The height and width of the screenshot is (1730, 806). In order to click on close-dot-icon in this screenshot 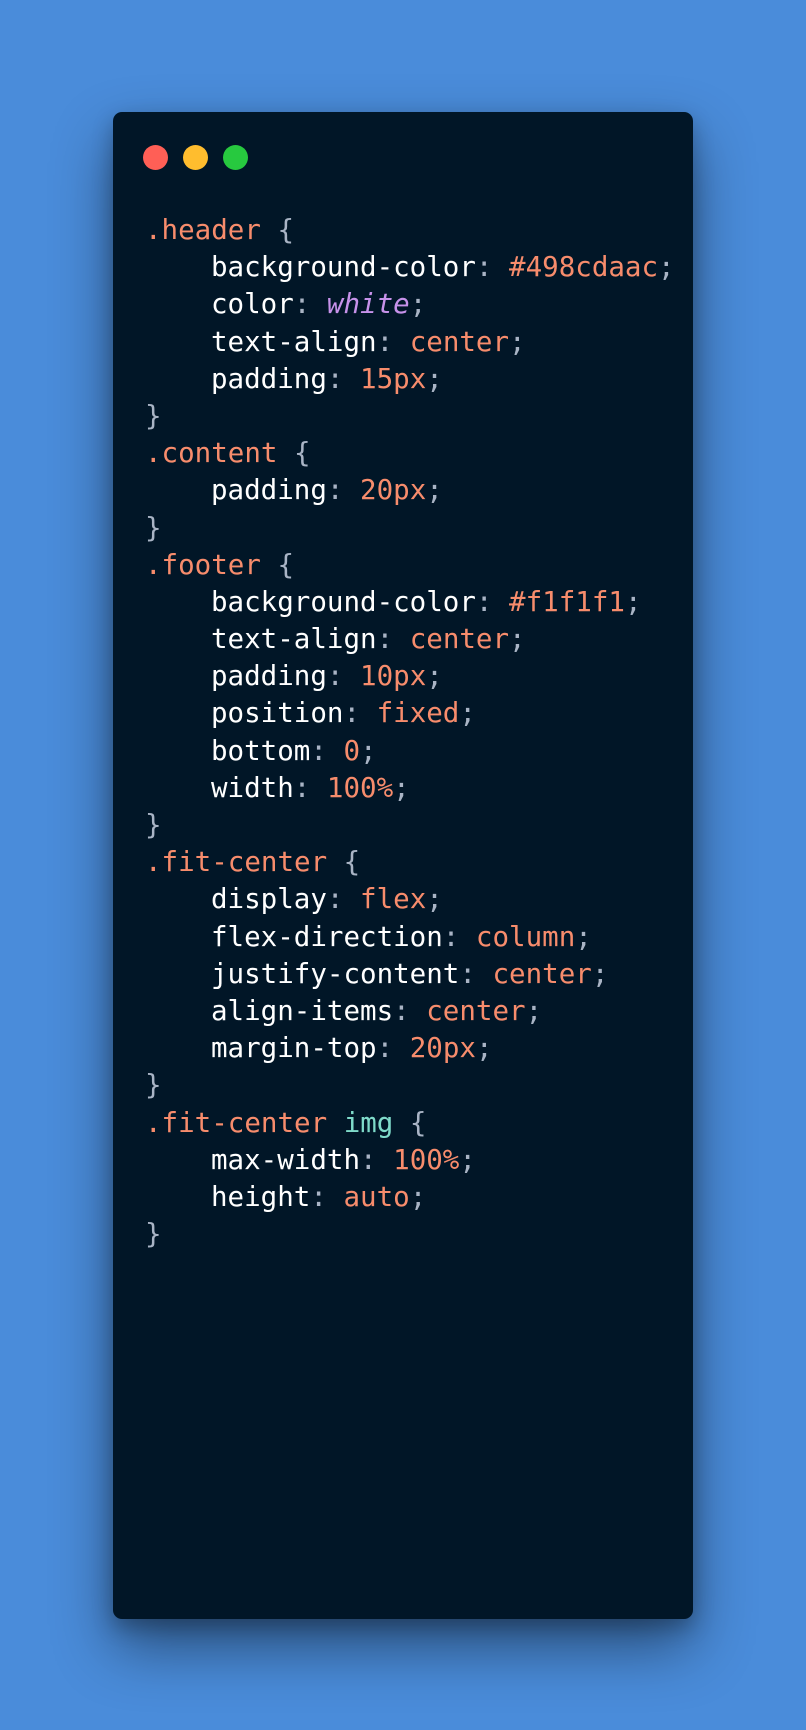, I will do `click(155, 157)`.